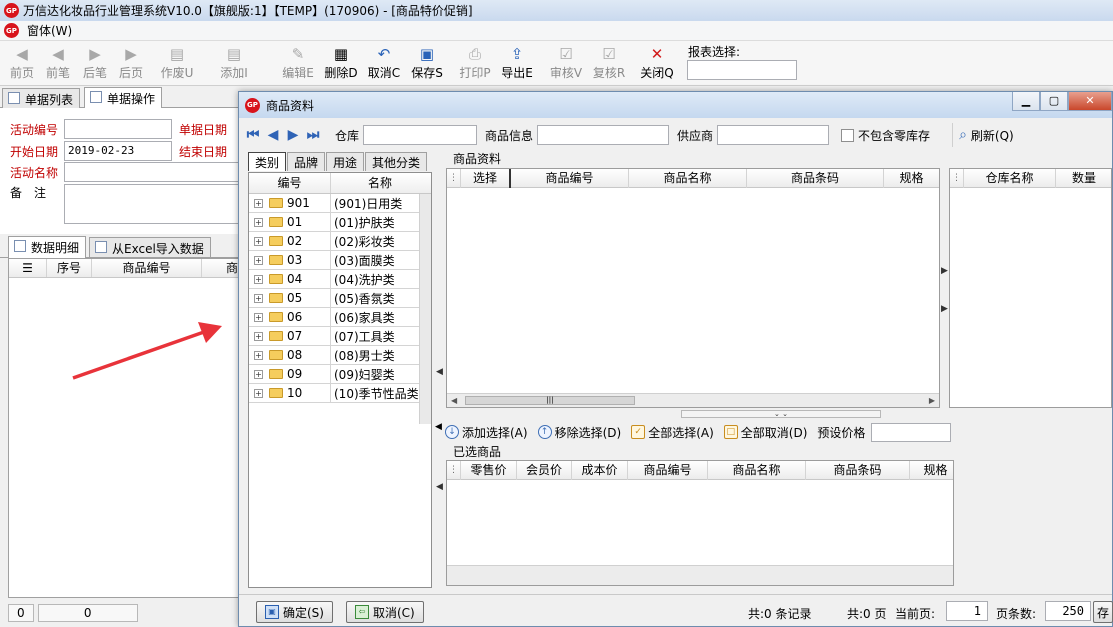 This screenshot has height=627, width=1113. I want to click on add-button: ▤ 添加I, so click(234, 64).